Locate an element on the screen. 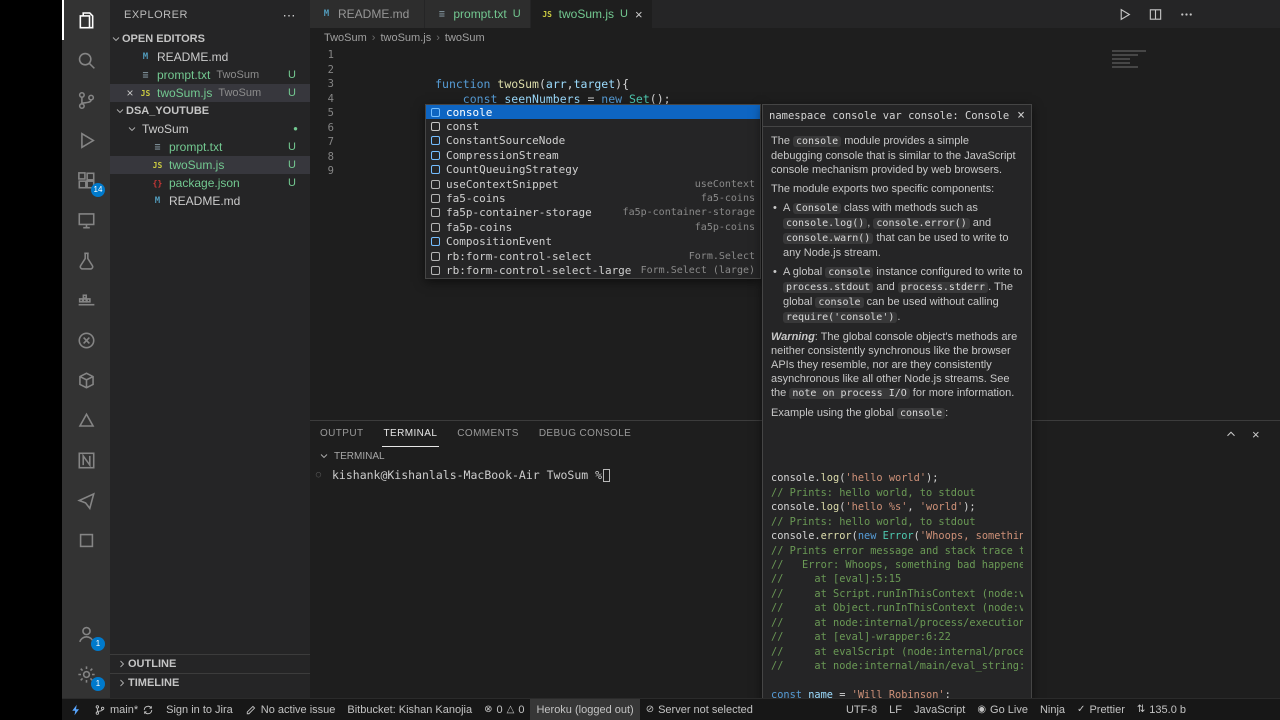  docker-icon is located at coordinates (86, 300).